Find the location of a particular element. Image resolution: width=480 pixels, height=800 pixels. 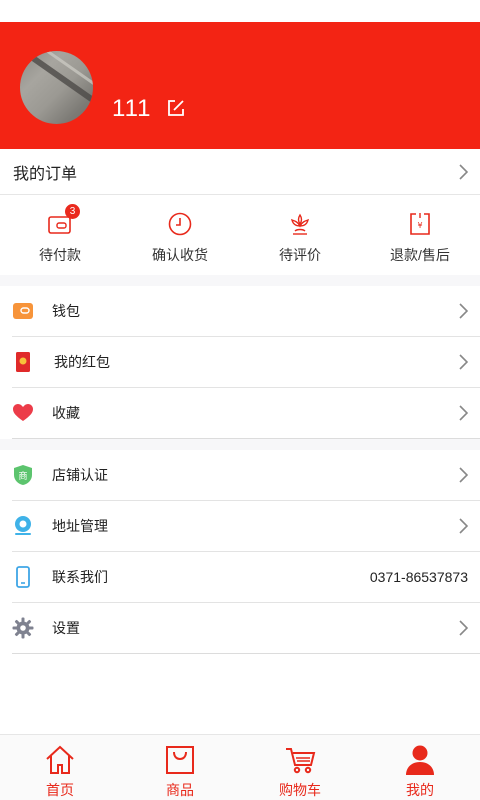

user-icon is located at coordinates (420, 760).